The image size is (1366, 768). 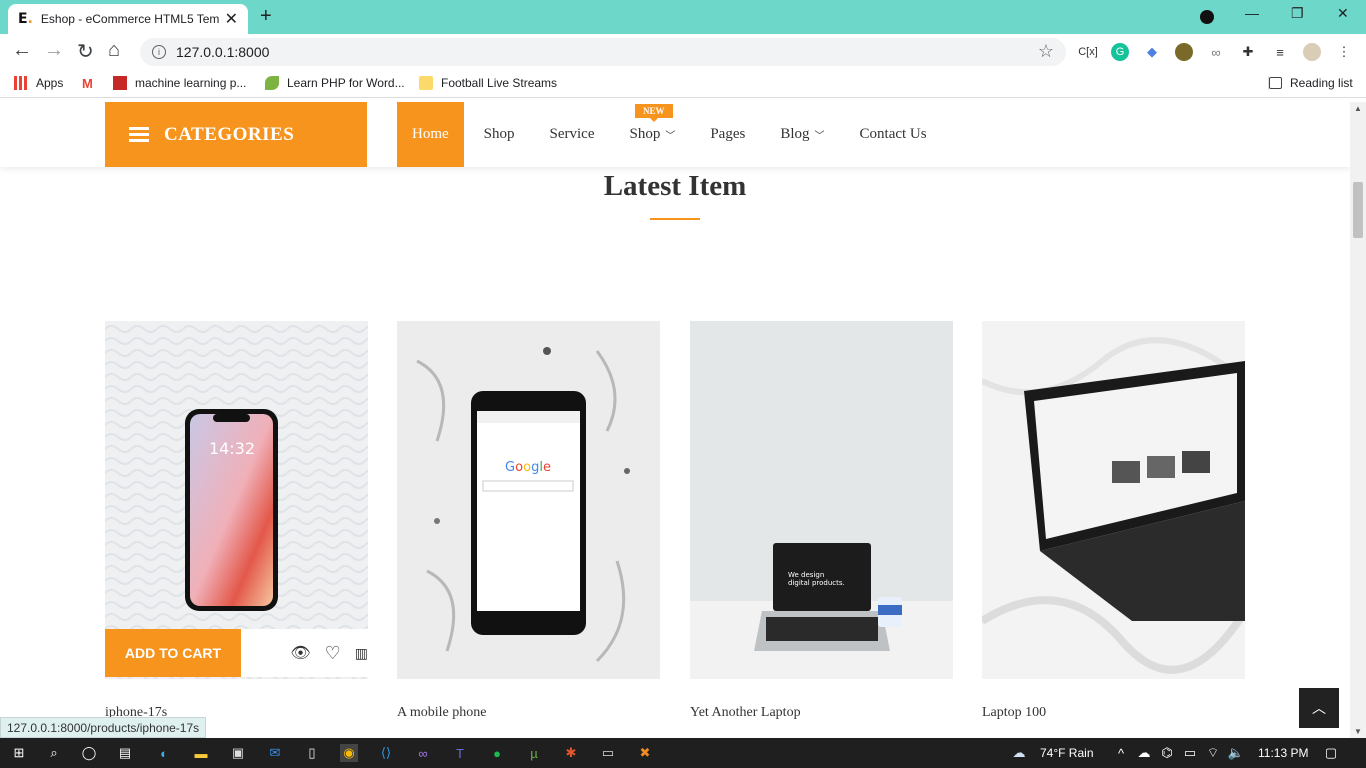 What do you see at coordinates (1252, 13) in the screenshot?
I see `minimize-icon: —` at bounding box center [1252, 13].